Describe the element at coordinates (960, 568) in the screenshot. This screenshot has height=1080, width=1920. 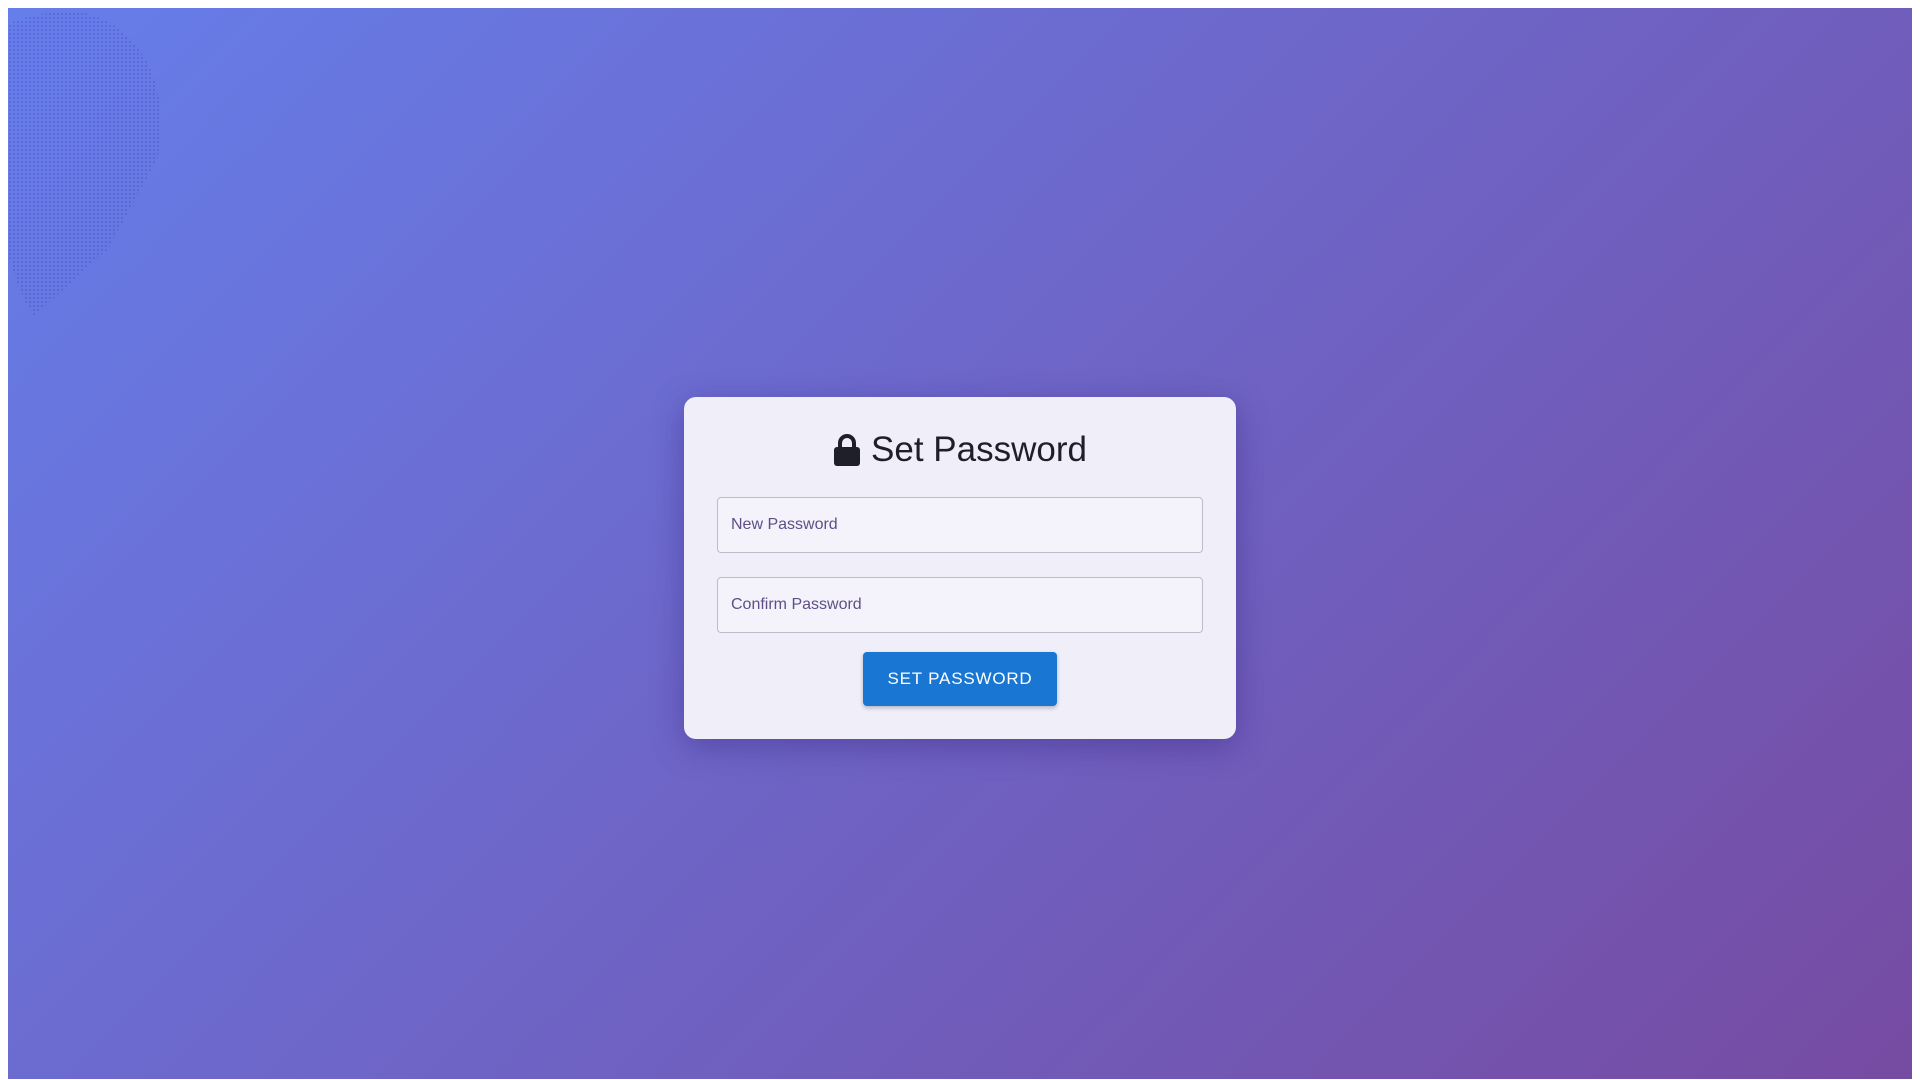
I see `set-password-card: Set Password SET PASSWORD` at that location.